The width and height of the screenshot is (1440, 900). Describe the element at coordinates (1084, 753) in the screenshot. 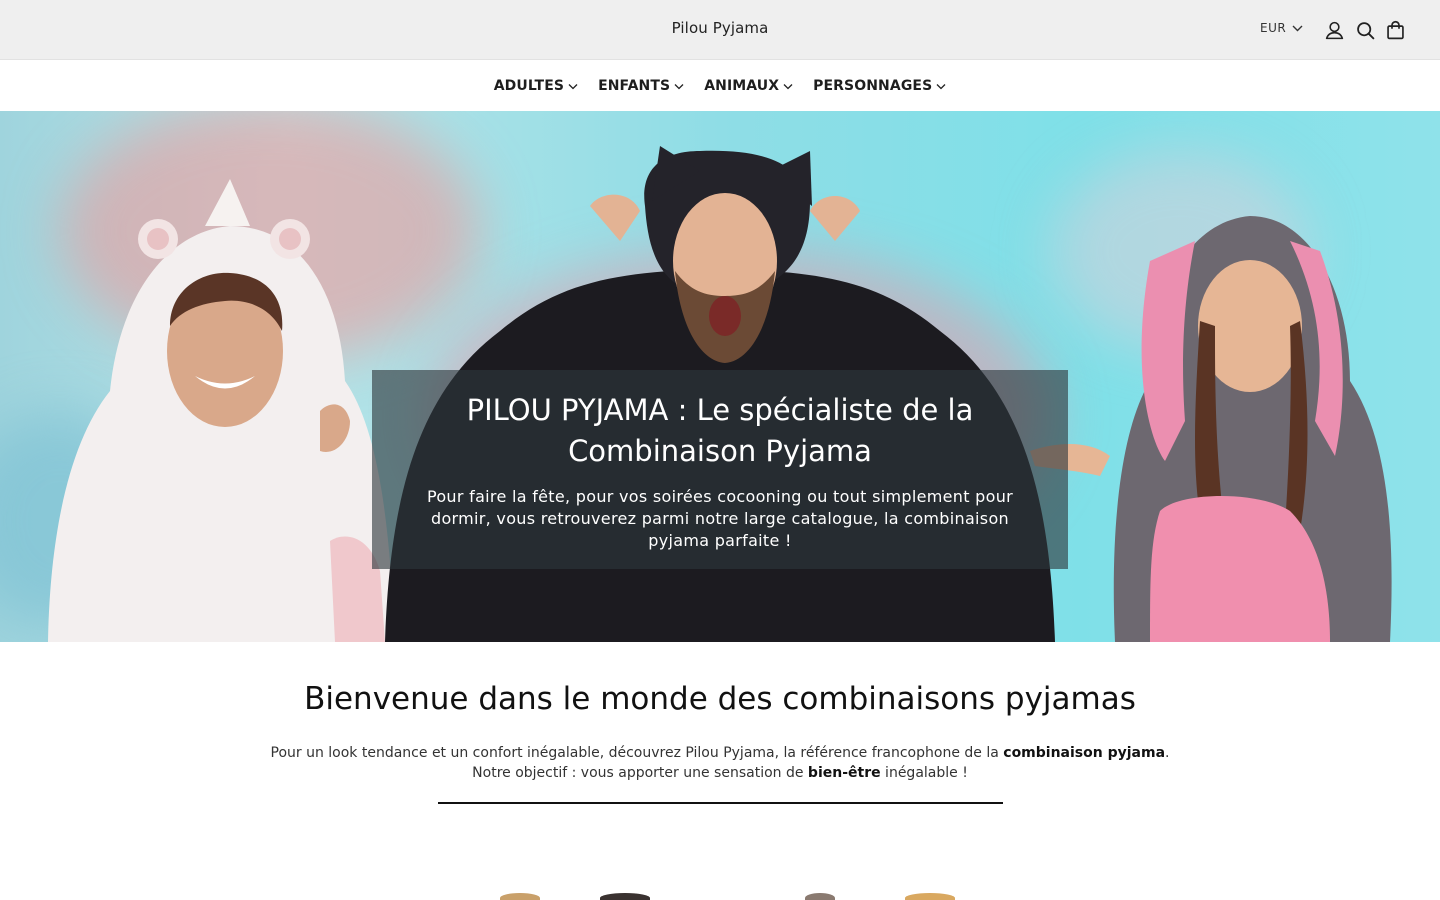

I see `welcome-keyword-combinaison: combinaison pyjama` at that location.